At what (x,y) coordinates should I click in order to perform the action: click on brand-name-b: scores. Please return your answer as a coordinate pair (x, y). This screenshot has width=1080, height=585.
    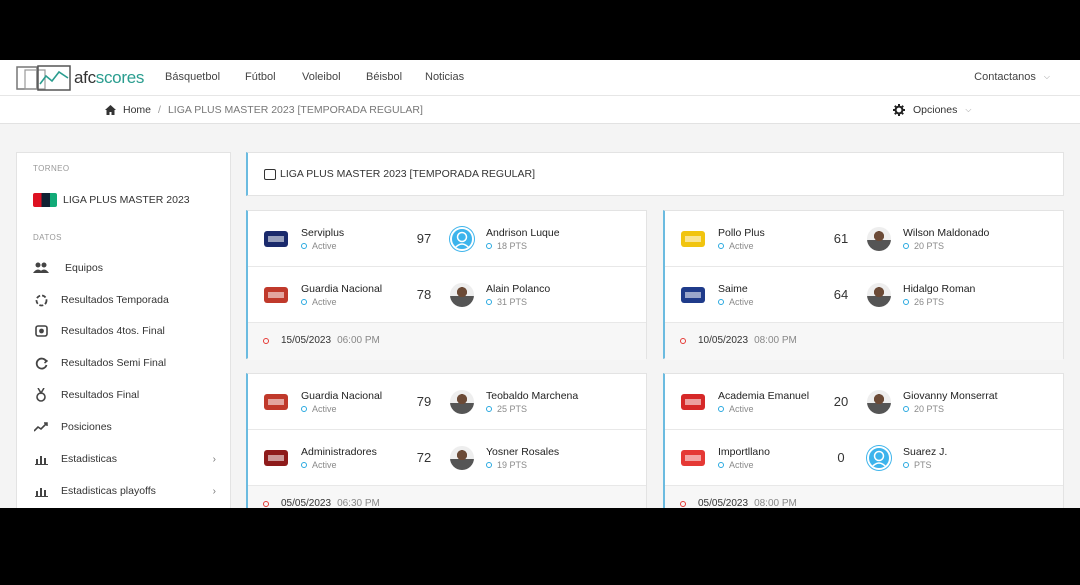
    Looking at the image, I should click on (120, 77).